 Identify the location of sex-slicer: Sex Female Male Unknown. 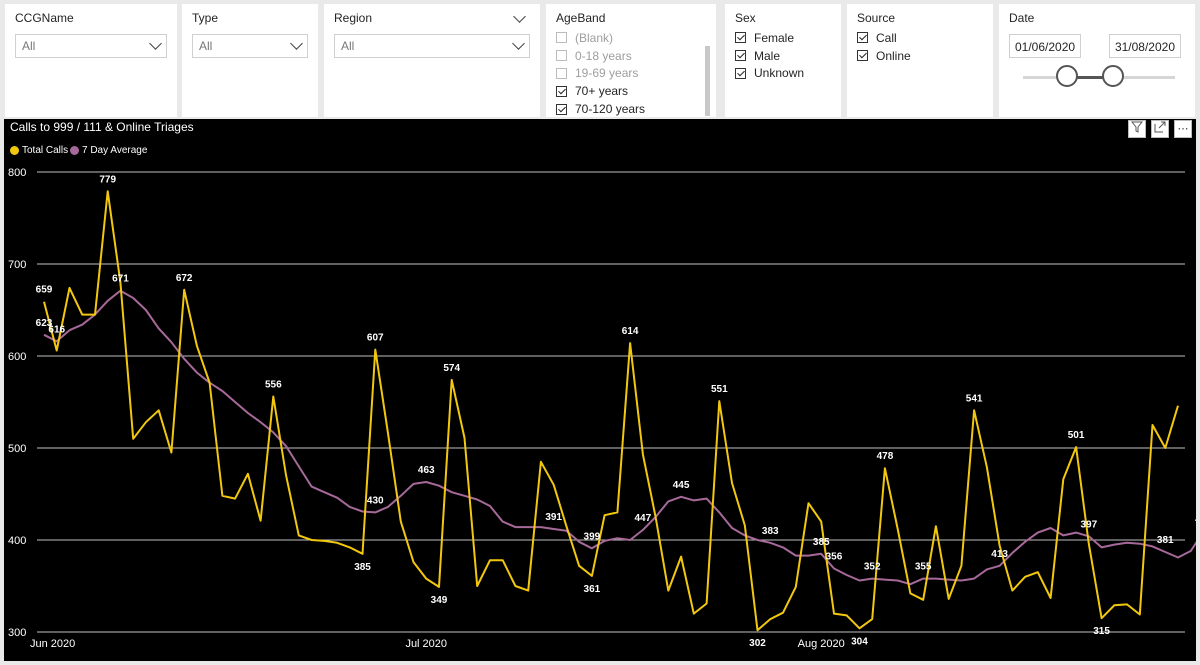
(783, 60).